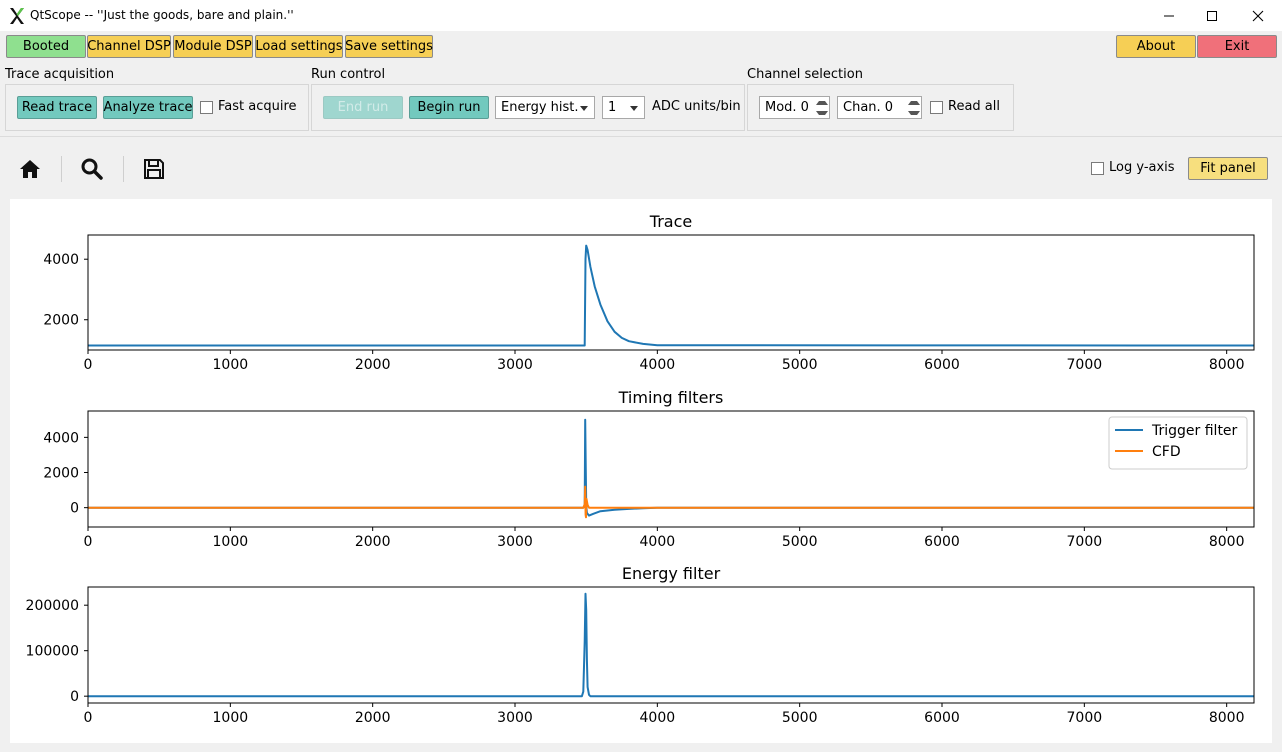 The image size is (1282, 752). I want to click on maximize-button, so click(1212, 15).